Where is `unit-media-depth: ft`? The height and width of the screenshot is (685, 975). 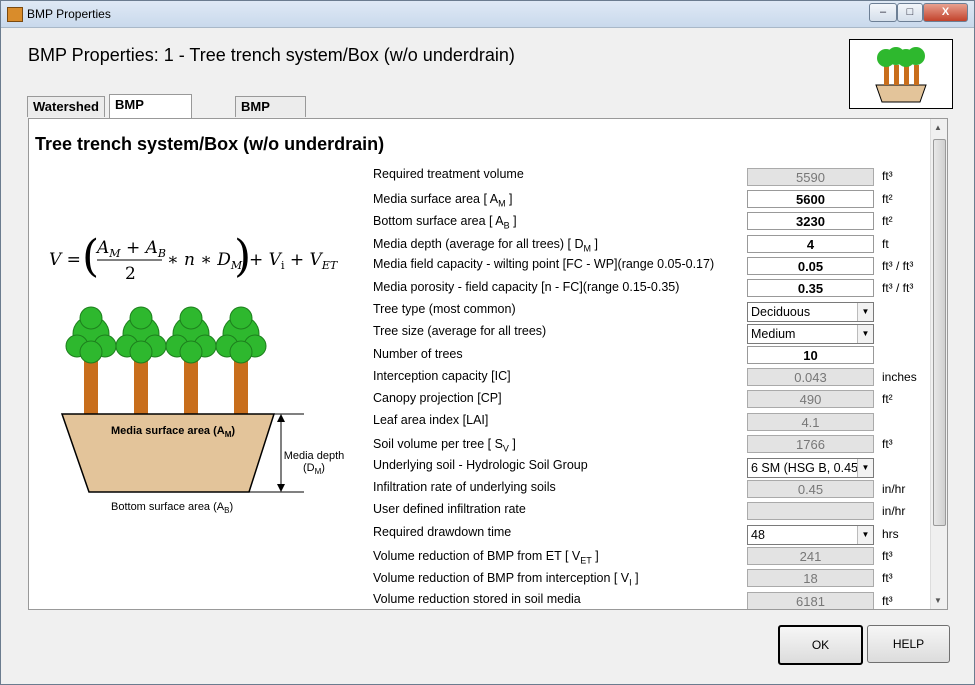 unit-media-depth: ft is located at coordinates (885, 244).